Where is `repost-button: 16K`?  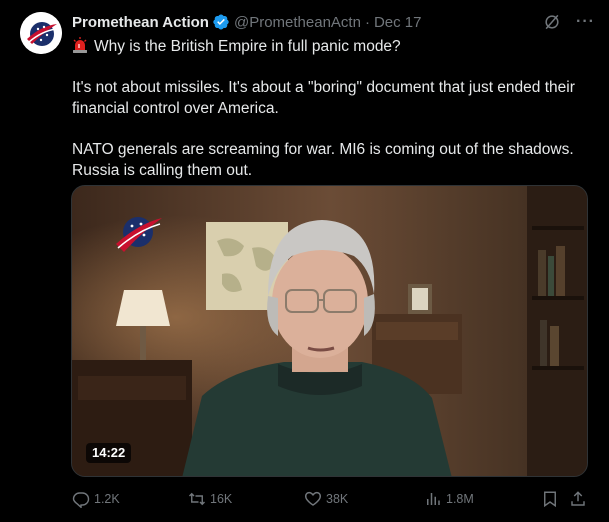 repost-button: 16K is located at coordinates (210, 499).